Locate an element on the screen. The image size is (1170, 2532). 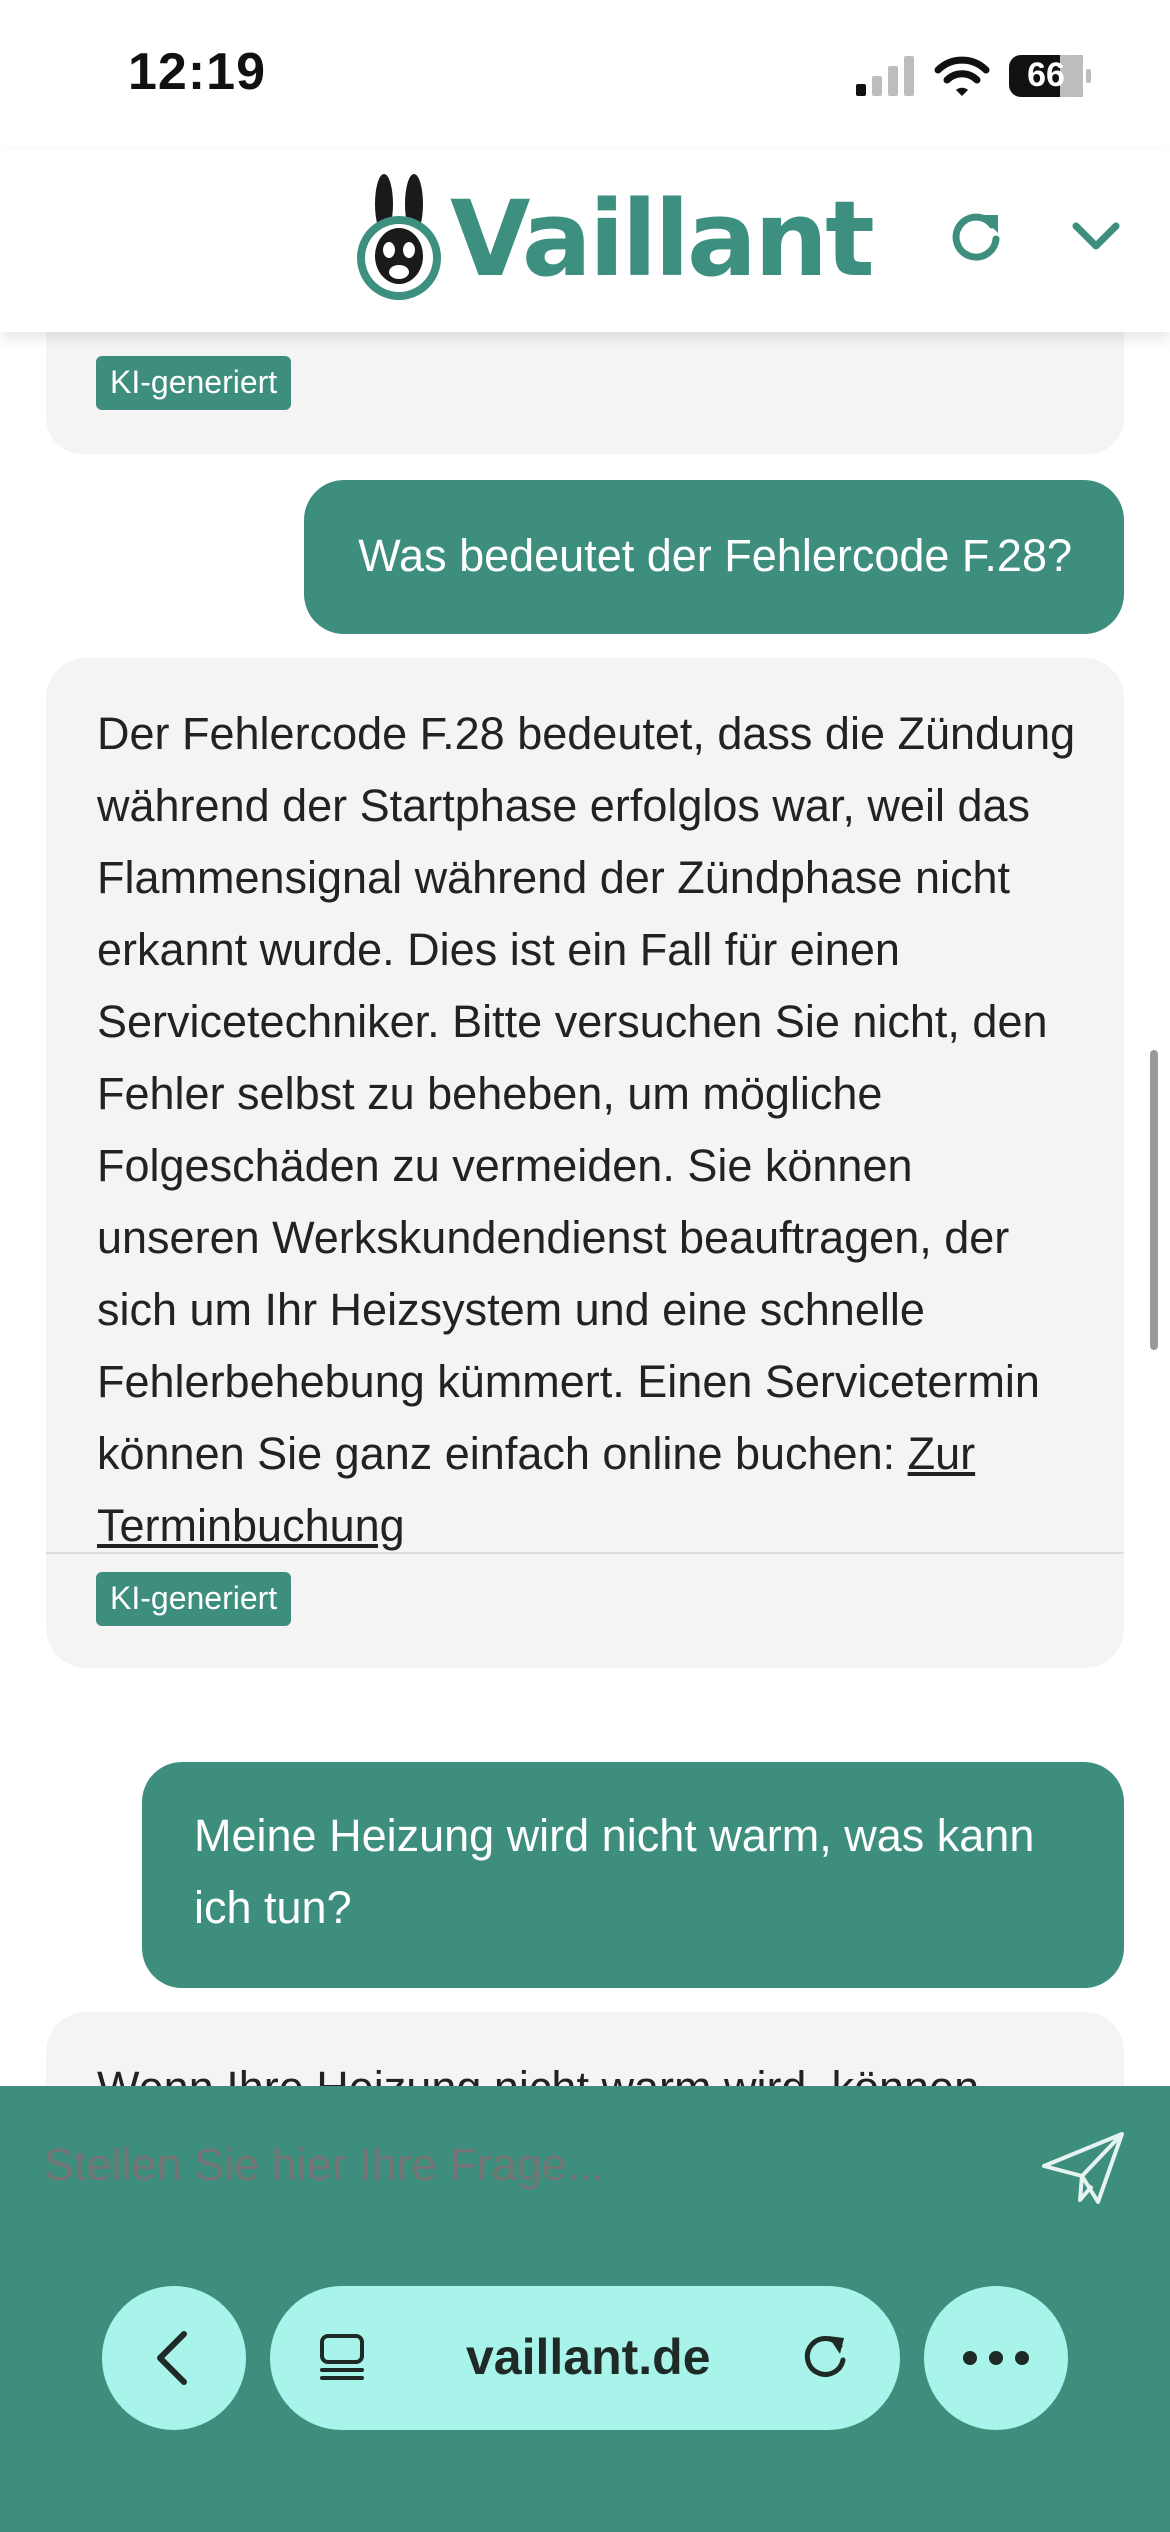
vaillant-logo: Vaillant is located at coordinates (614, 237).